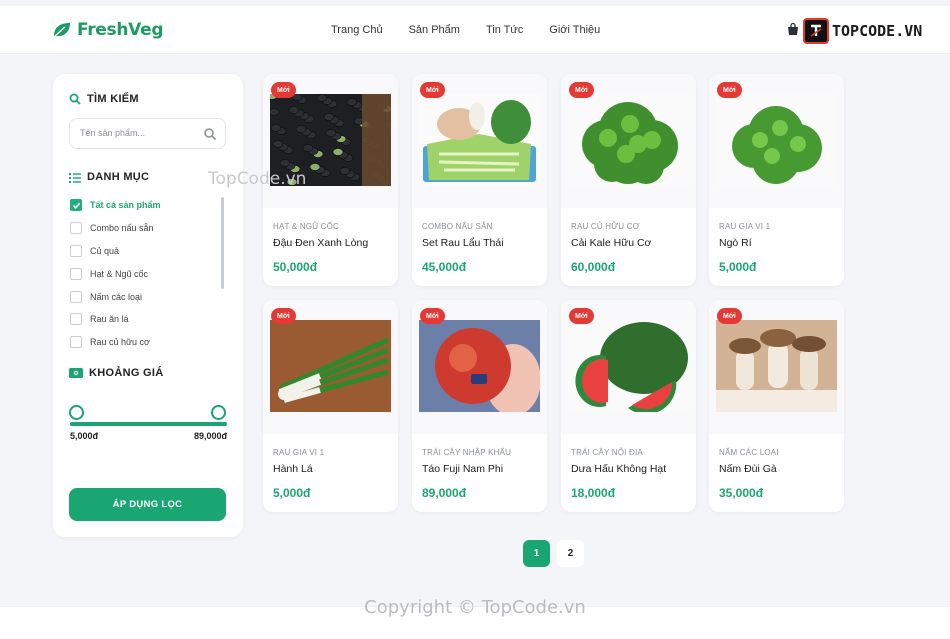 This screenshot has height=639, width=950. What do you see at coordinates (444, 493) in the screenshot?
I see `product-price: 89,000đ` at bounding box center [444, 493].